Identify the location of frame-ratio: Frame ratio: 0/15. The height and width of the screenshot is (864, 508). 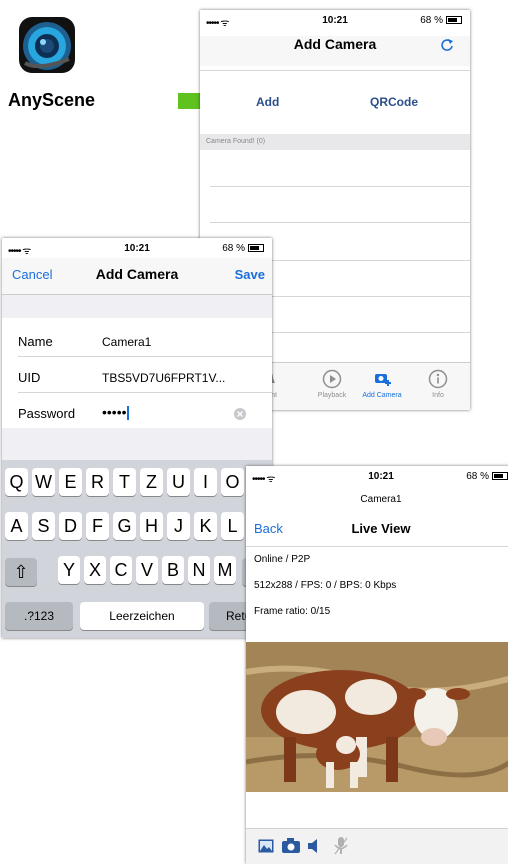
(292, 611).